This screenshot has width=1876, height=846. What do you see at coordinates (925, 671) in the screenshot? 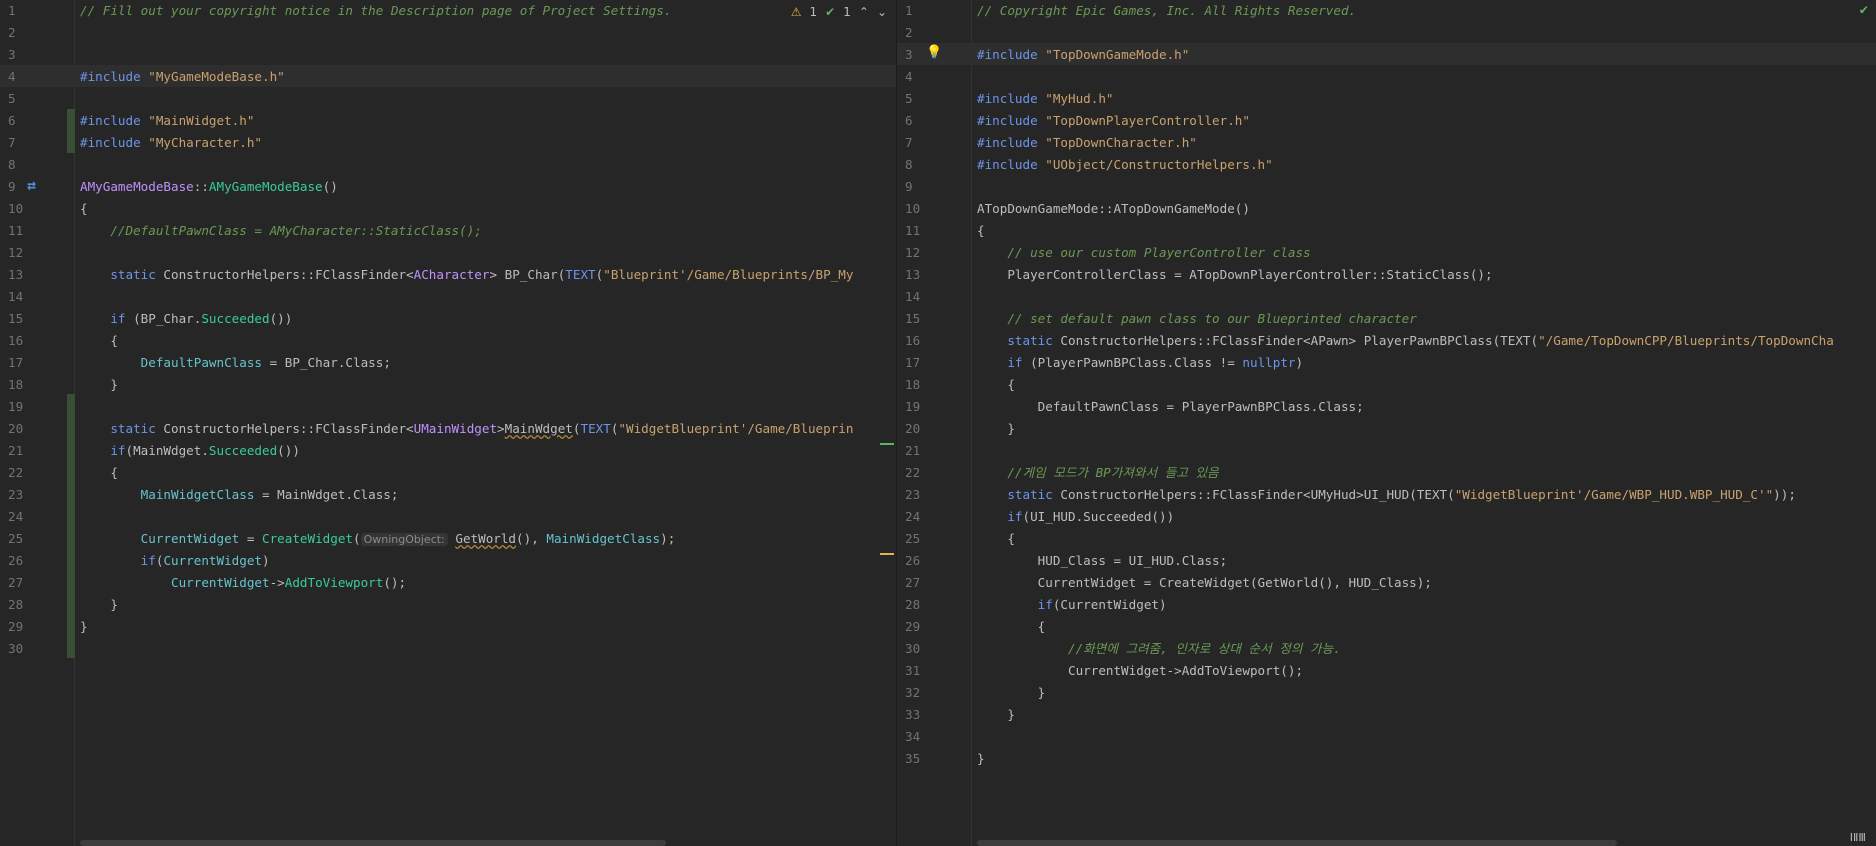
I see `line-number: 31` at bounding box center [925, 671].